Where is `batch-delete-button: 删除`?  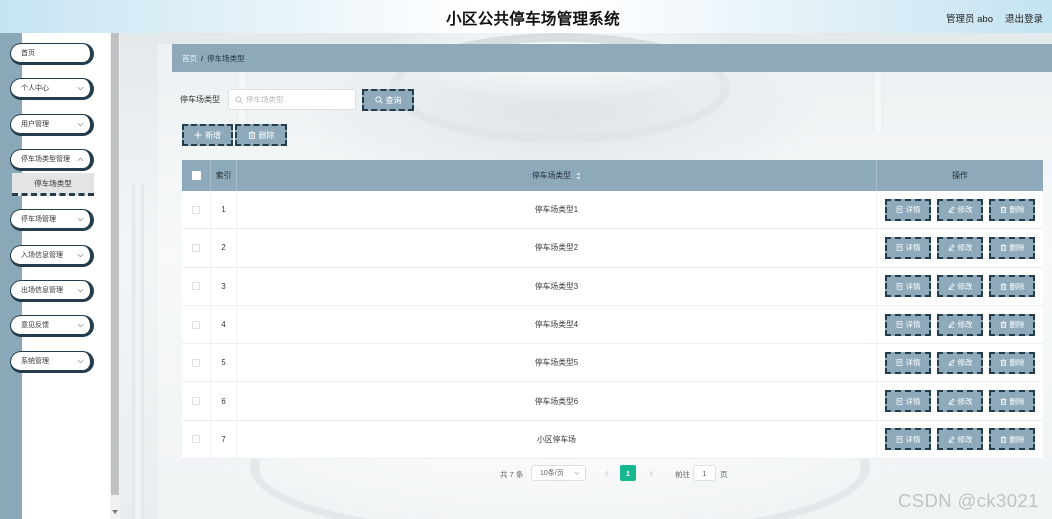 batch-delete-button: 删除 is located at coordinates (261, 135).